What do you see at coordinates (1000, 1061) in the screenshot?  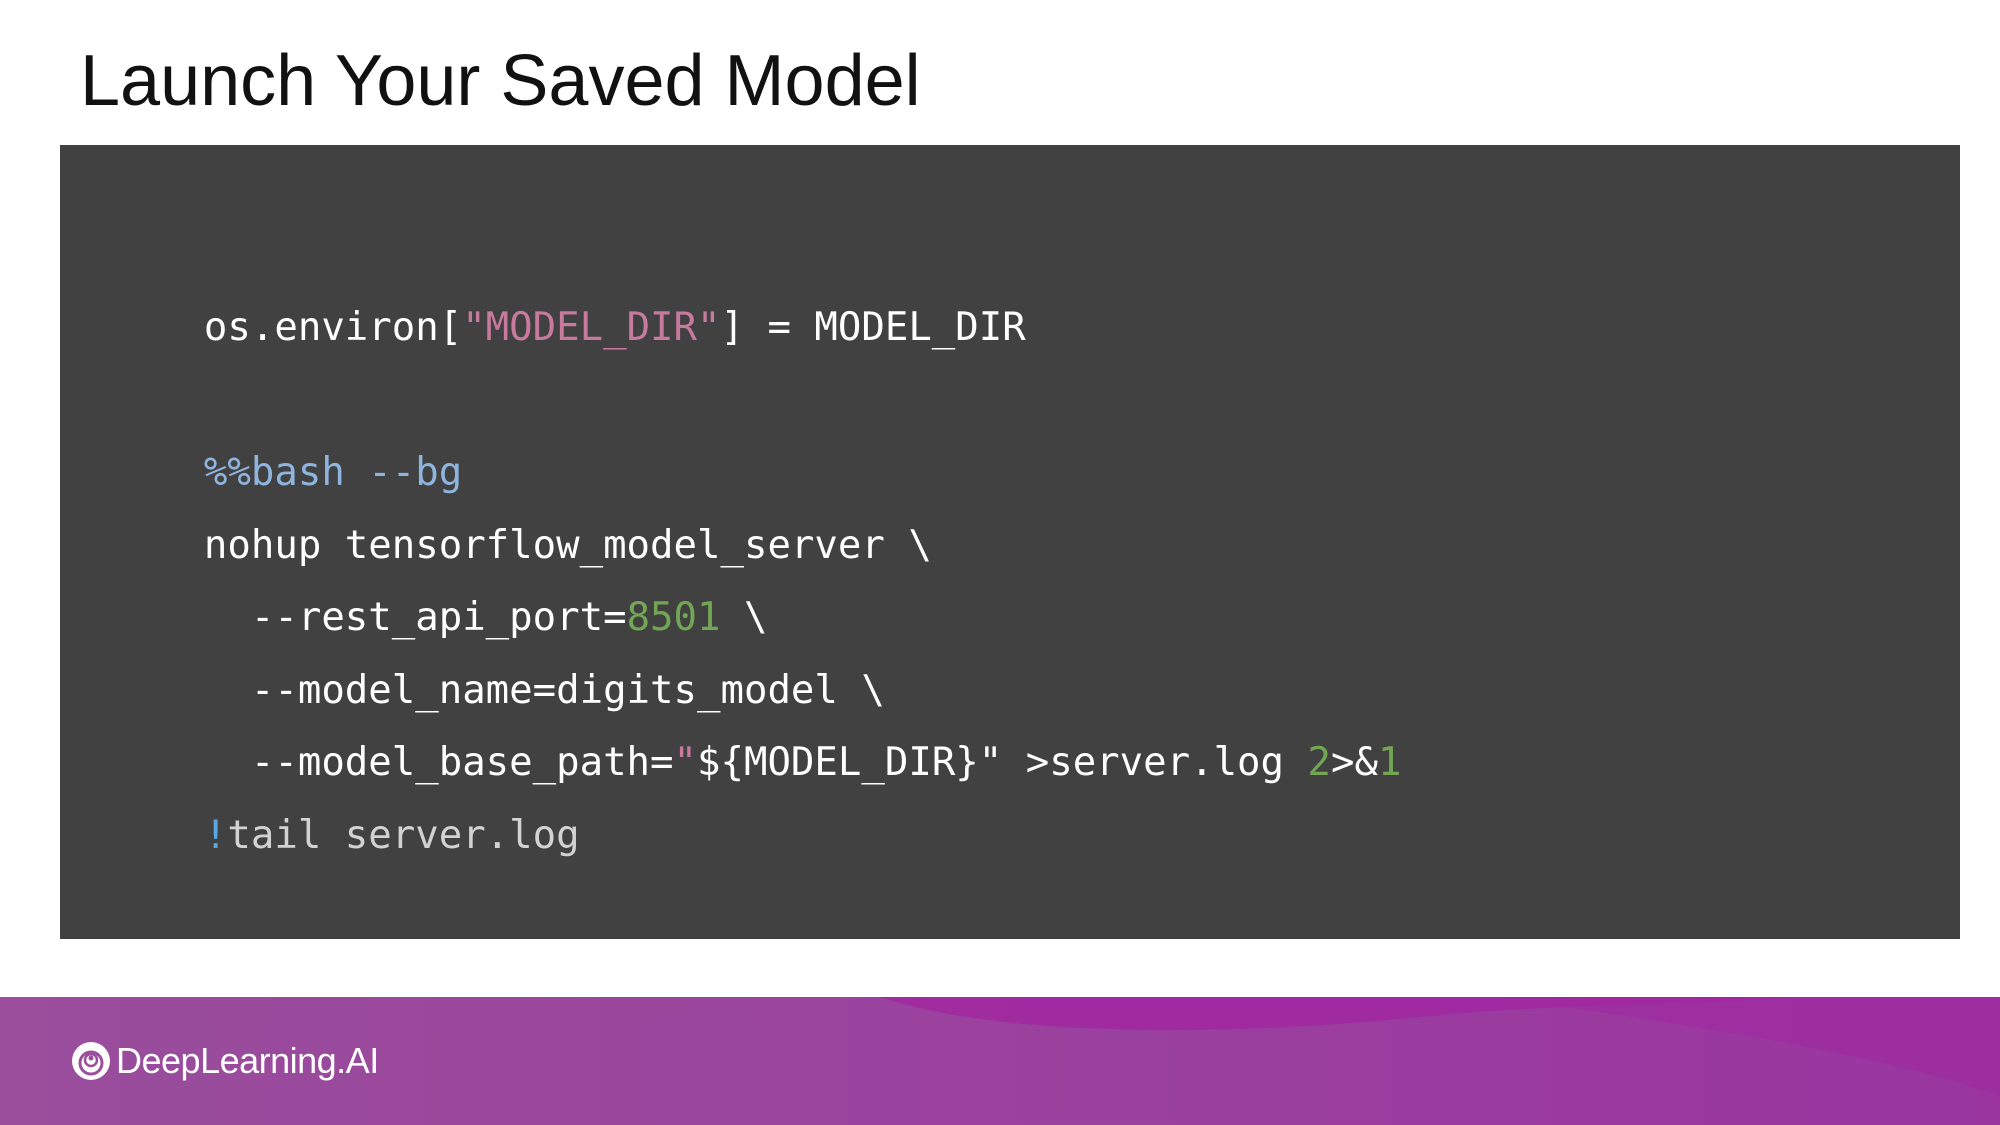 I see `footer-banner: DeepLearning.AI` at bounding box center [1000, 1061].